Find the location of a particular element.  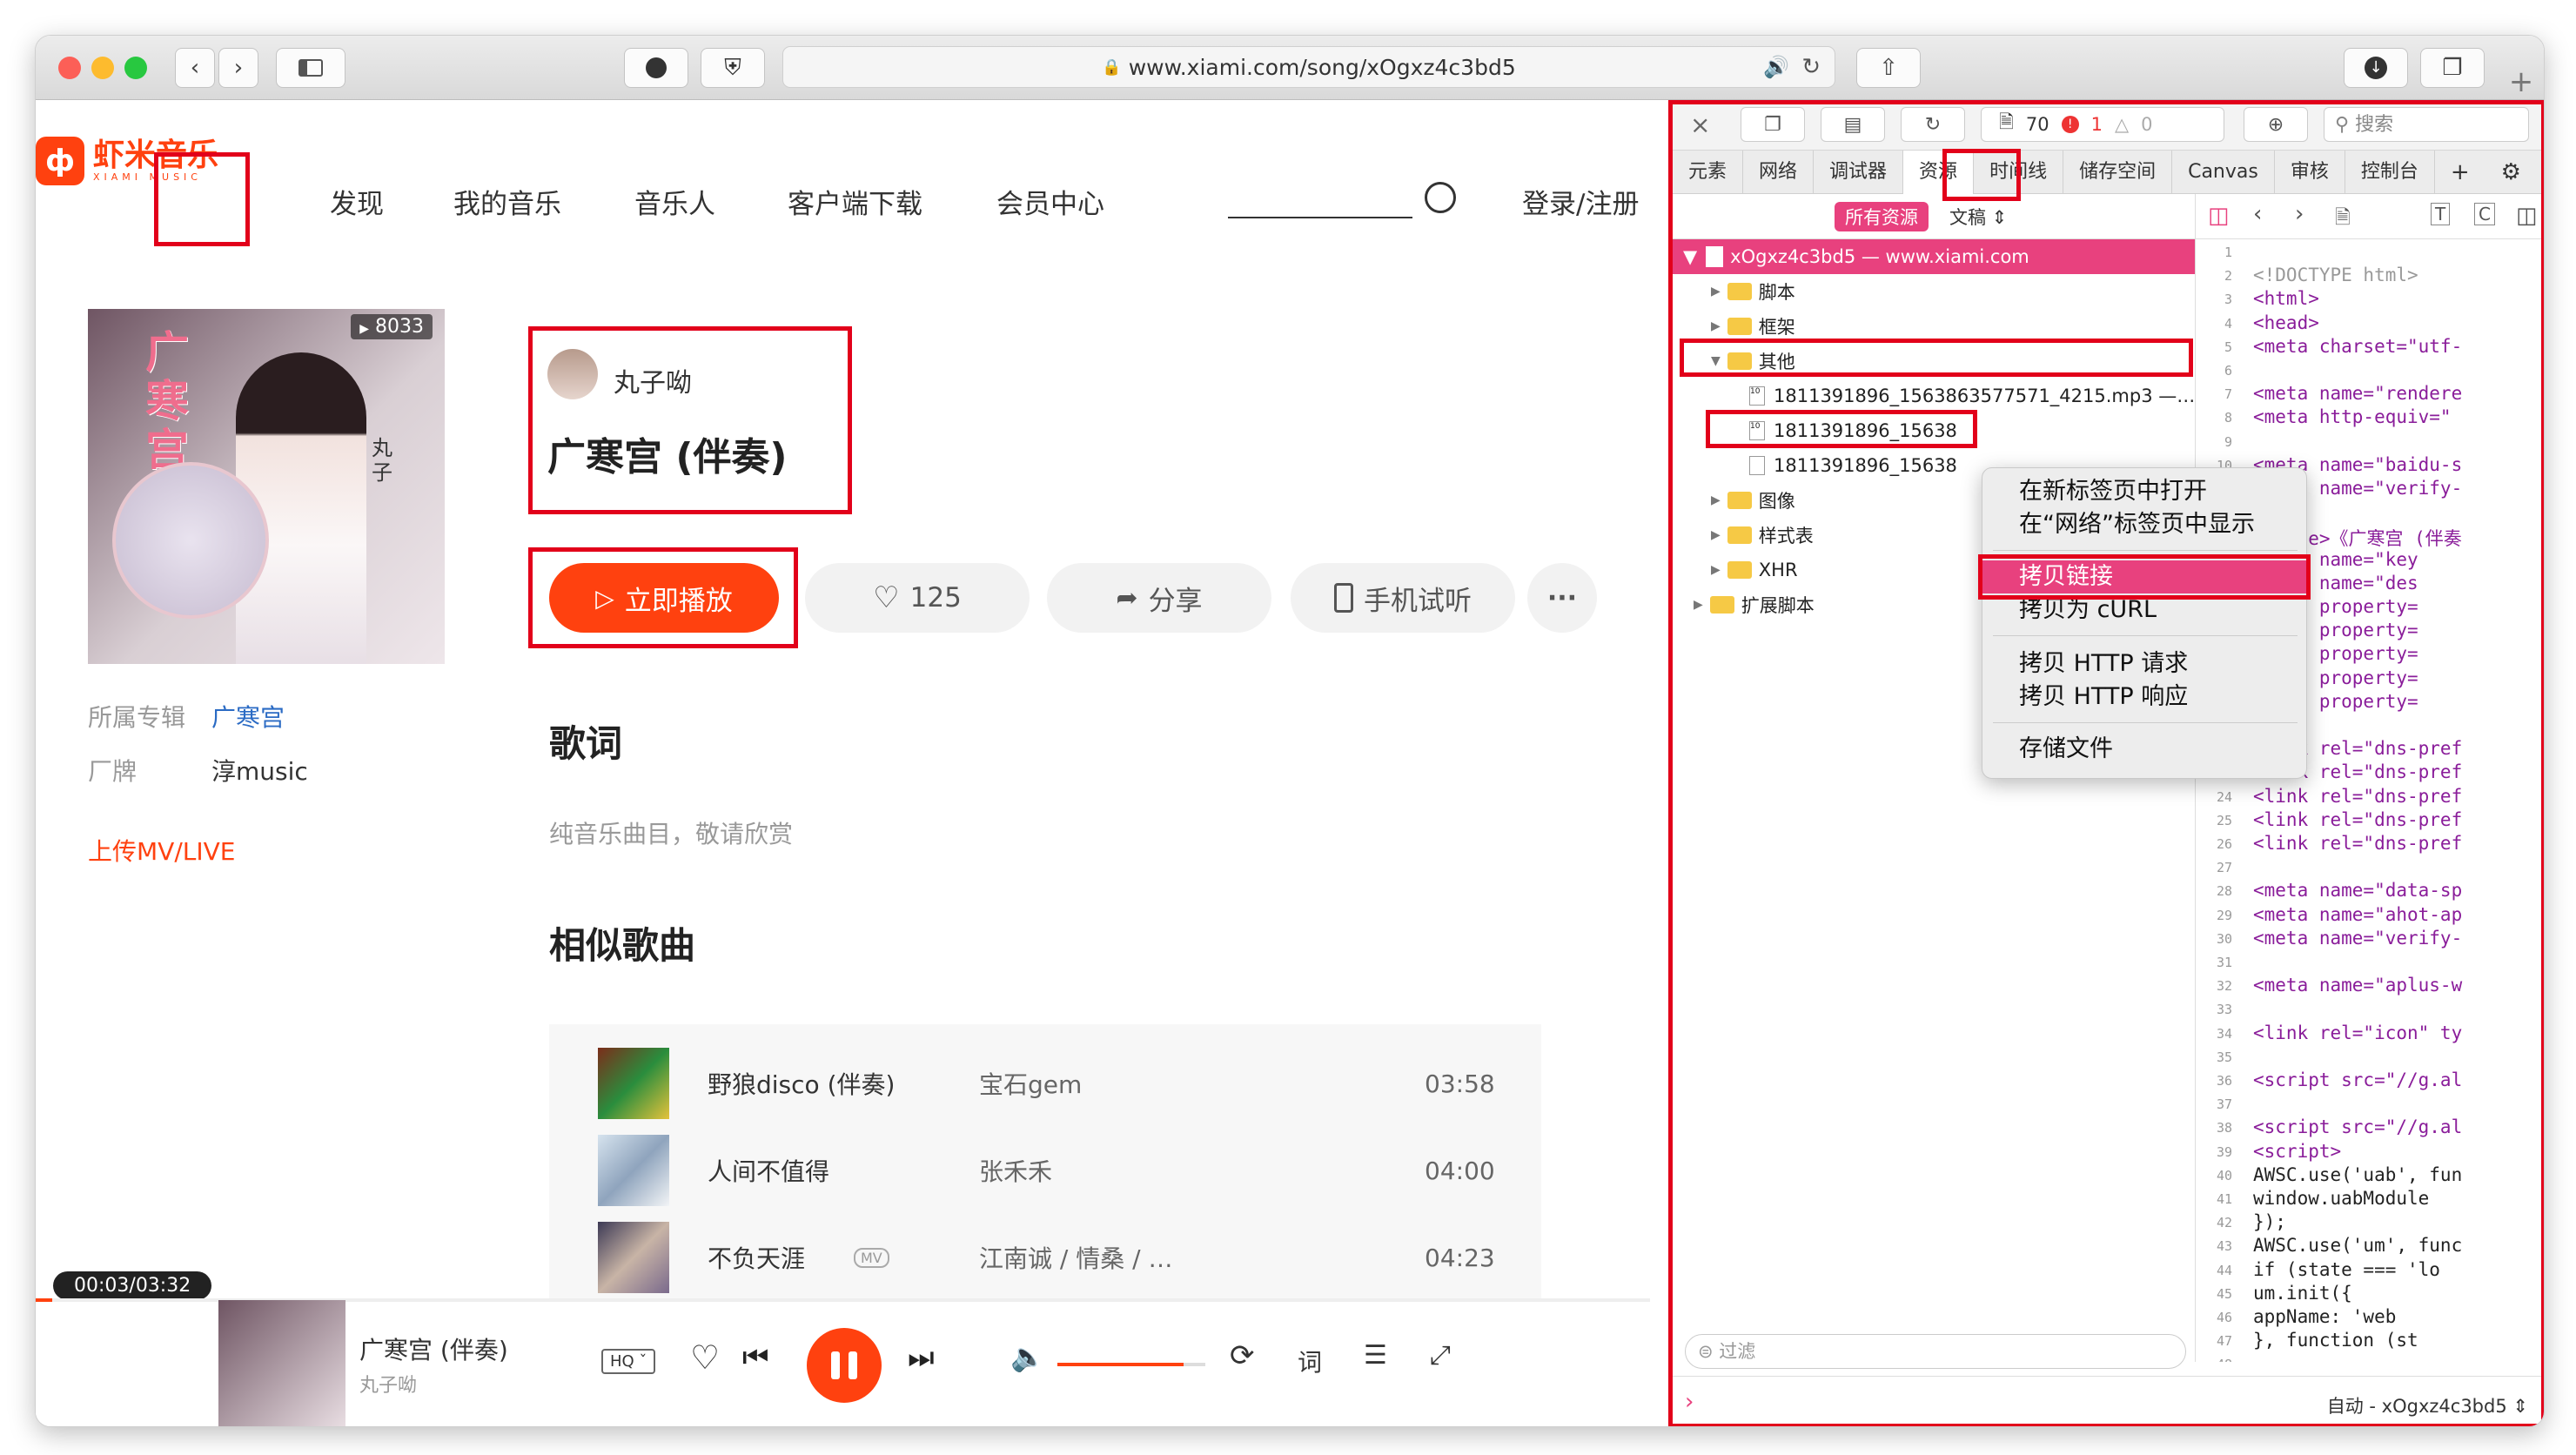

filter-document-select: 文稿 ⇕ is located at coordinates (1978, 217).